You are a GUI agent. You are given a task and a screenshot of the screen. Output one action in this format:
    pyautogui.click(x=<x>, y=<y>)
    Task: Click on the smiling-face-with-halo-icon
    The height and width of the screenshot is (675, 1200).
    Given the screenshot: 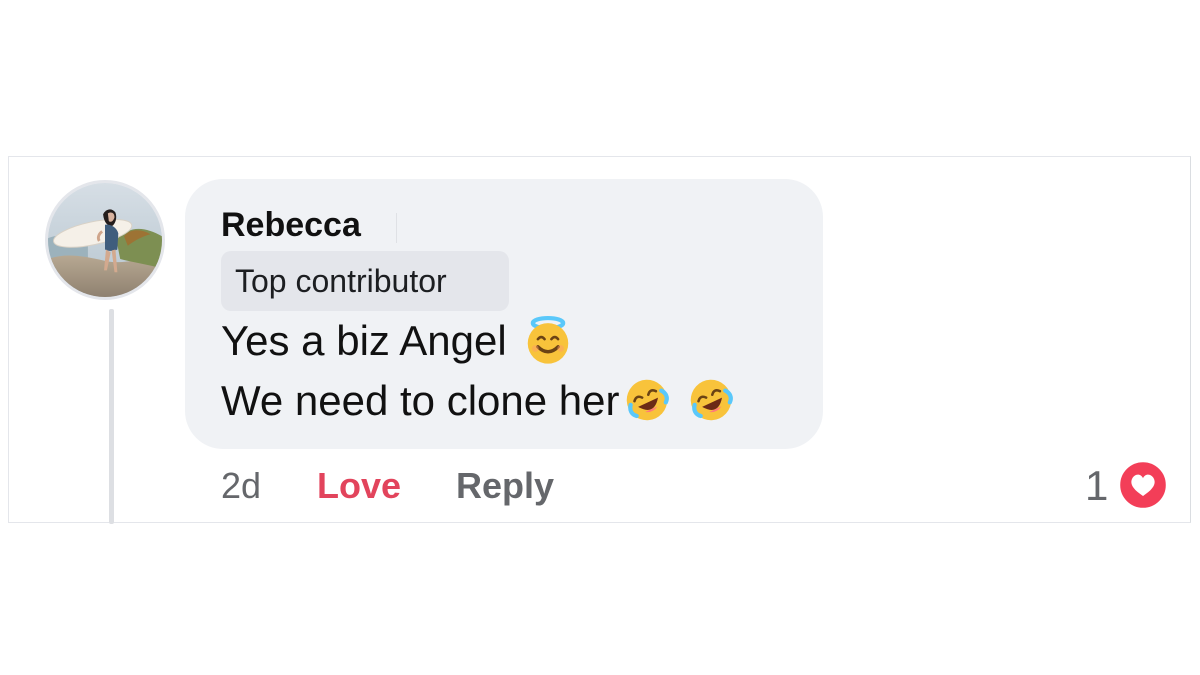 What is the action you would take?
    pyautogui.click(x=547, y=339)
    